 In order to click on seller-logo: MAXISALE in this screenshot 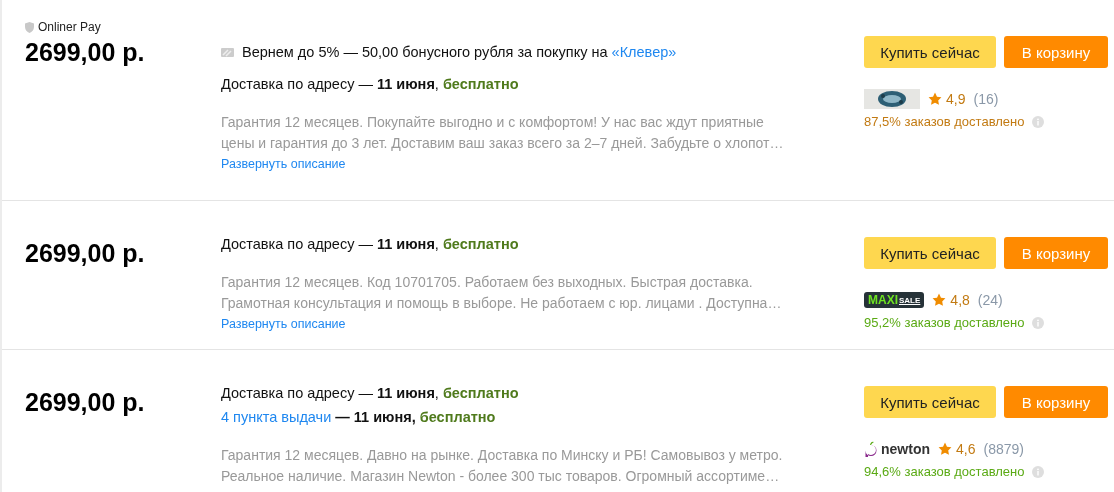, I will do `click(894, 300)`.